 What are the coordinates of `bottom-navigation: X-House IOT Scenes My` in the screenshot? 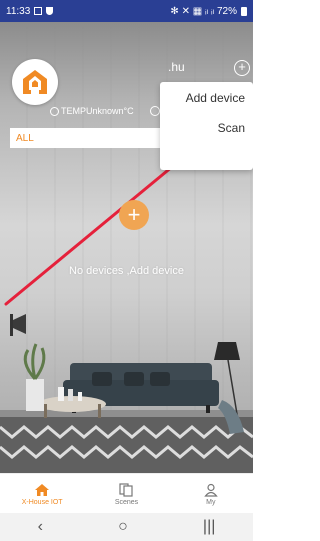 It's located at (126, 493).